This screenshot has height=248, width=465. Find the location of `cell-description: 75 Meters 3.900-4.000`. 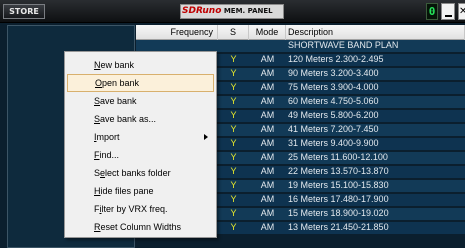

cell-description: 75 Meters 3.900-4.000 is located at coordinates (333, 87).